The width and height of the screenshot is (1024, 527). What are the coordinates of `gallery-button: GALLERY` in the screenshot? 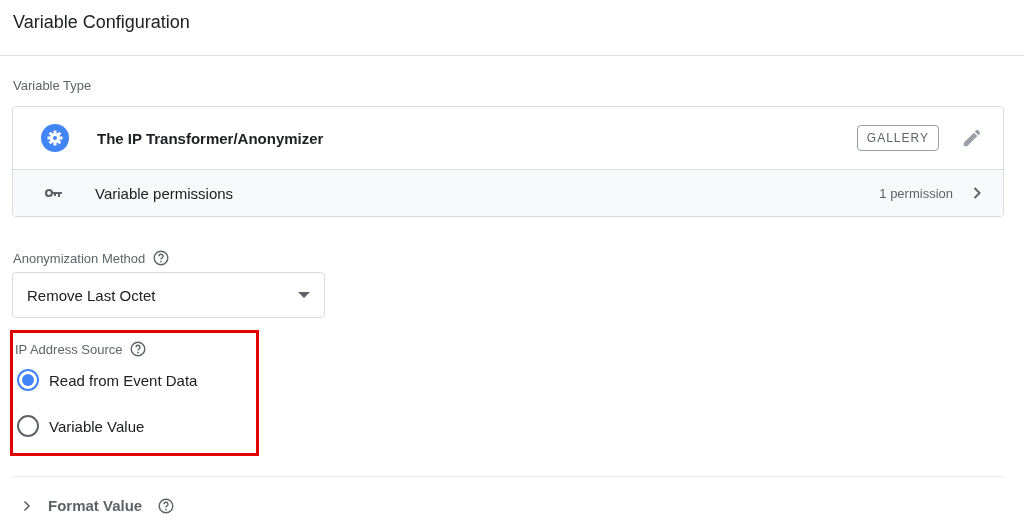 It's located at (897, 138).